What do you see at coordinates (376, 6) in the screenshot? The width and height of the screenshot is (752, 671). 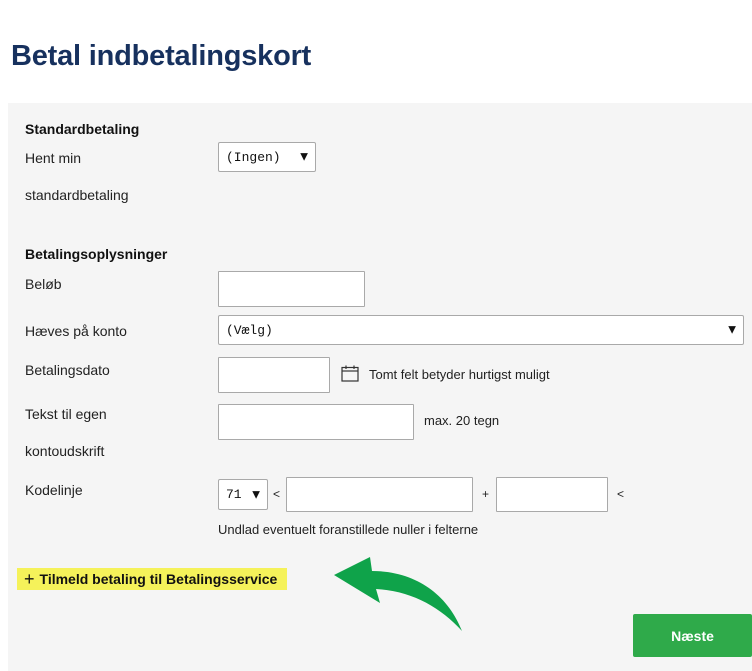 I see `top-band` at bounding box center [376, 6].